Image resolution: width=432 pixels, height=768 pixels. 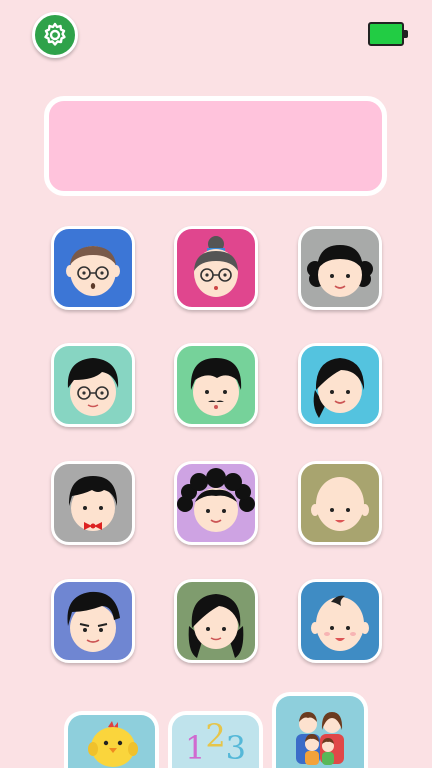 What do you see at coordinates (320, 738) in the screenshot?
I see `family-icon` at bounding box center [320, 738].